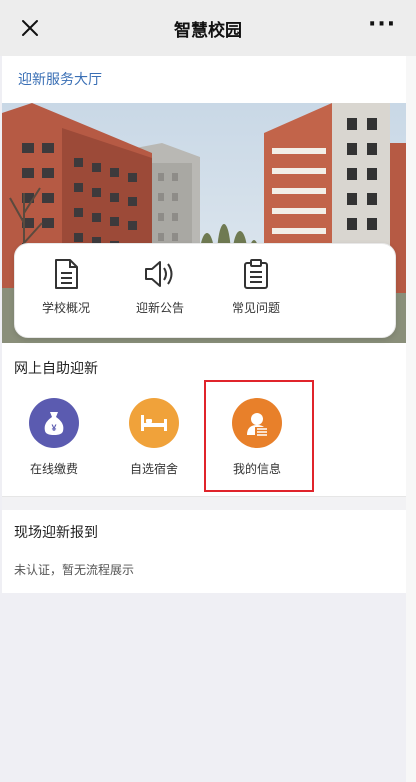  Describe the element at coordinates (256, 274) in the screenshot. I see `clipboard-icon` at that location.